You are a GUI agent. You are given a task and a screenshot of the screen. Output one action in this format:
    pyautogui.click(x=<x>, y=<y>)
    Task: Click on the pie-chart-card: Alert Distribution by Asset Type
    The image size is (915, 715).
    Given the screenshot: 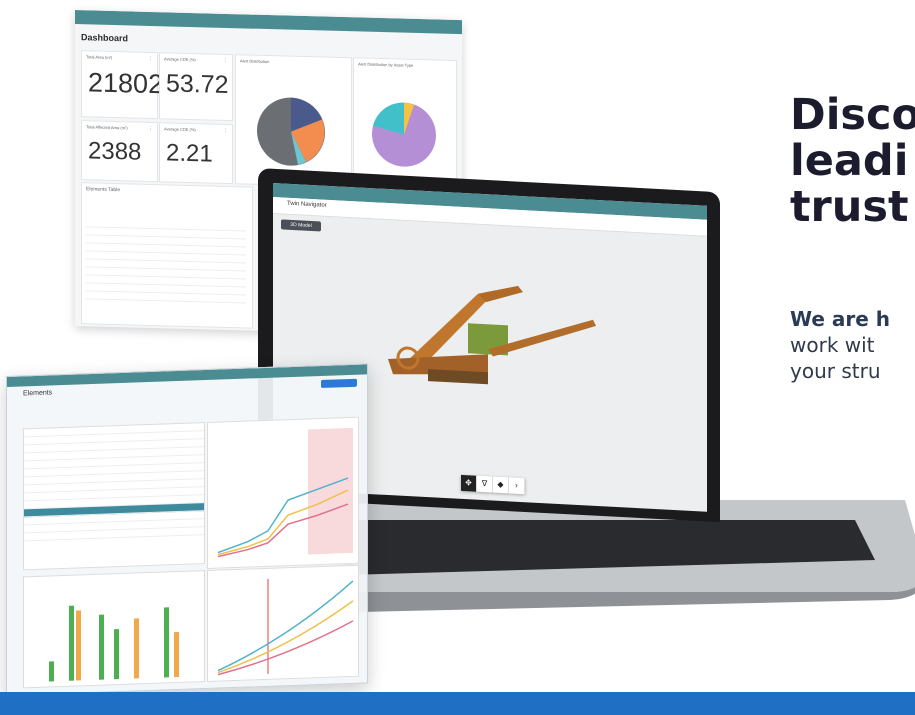 What is the action you would take?
    pyautogui.click(x=405, y=124)
    